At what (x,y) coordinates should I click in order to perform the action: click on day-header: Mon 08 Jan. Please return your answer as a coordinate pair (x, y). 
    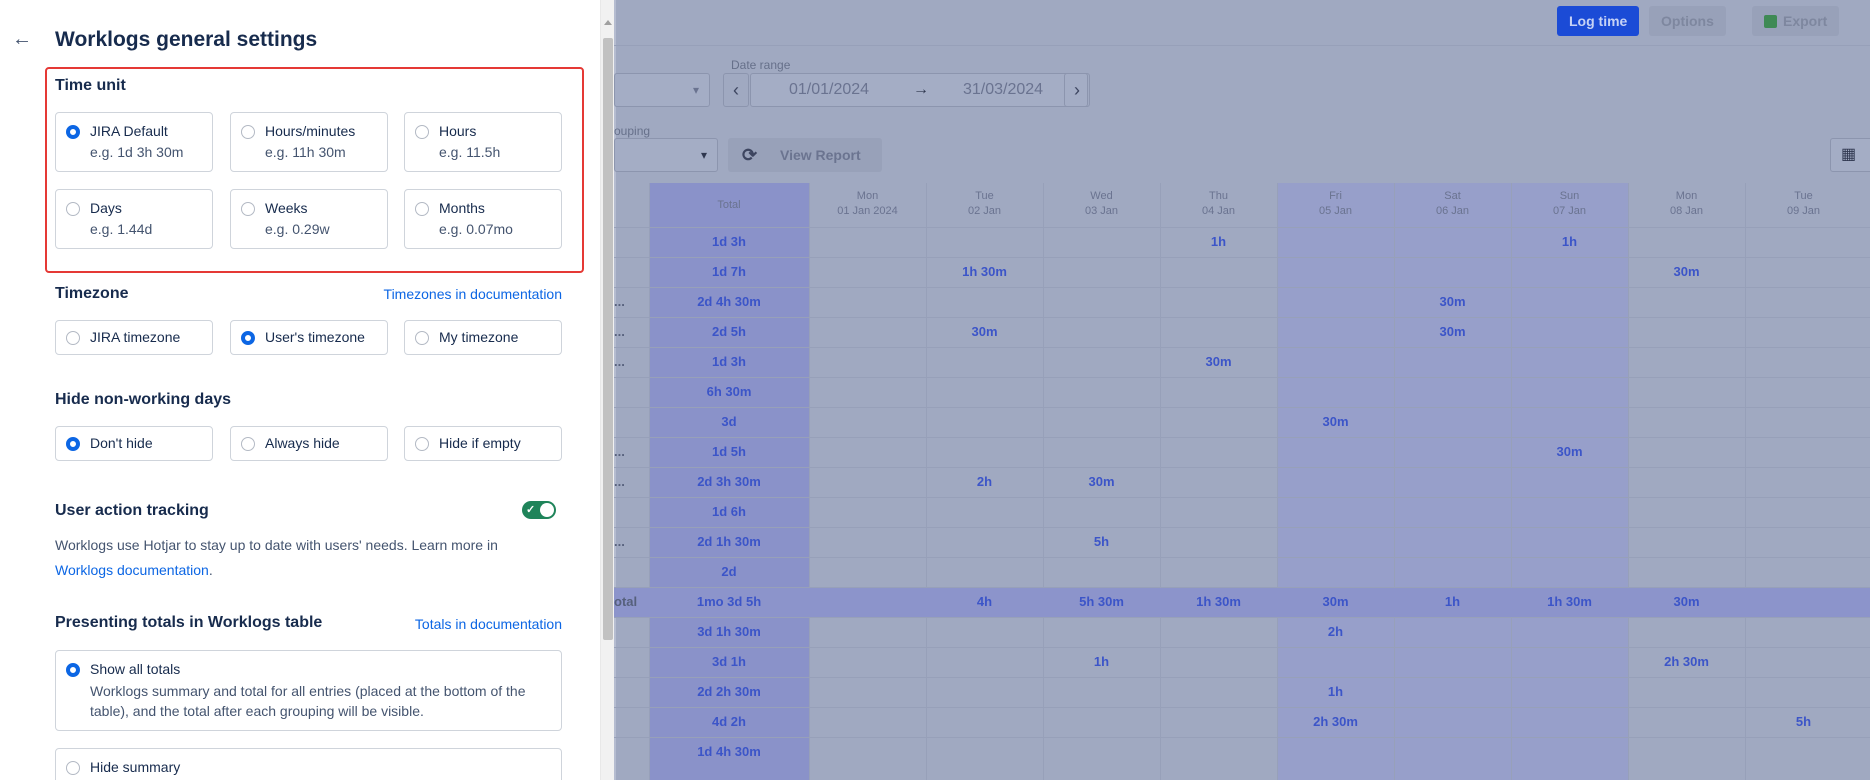
    Looking at the image, I should click on (1686, 205).